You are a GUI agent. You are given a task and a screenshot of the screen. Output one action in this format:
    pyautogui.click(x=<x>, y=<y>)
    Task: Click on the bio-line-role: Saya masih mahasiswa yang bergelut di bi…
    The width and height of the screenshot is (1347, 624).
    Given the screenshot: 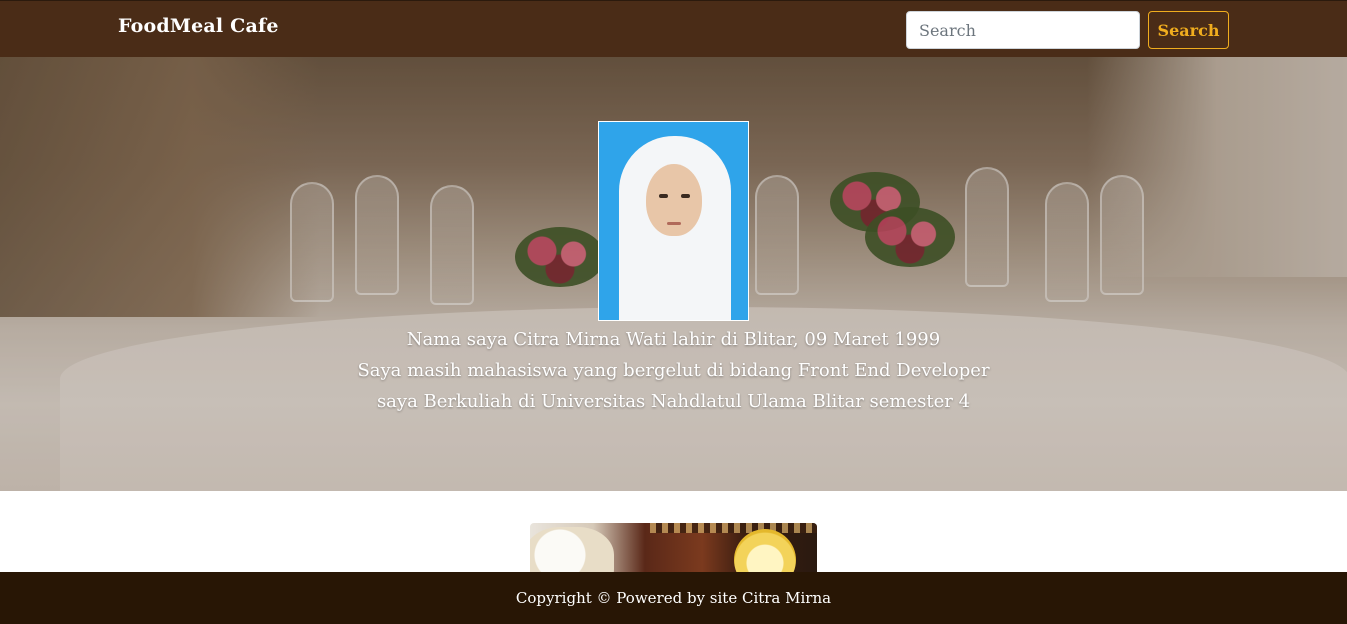 What is the action you would take?
    pyautogui.click(x=673, y=370)
    